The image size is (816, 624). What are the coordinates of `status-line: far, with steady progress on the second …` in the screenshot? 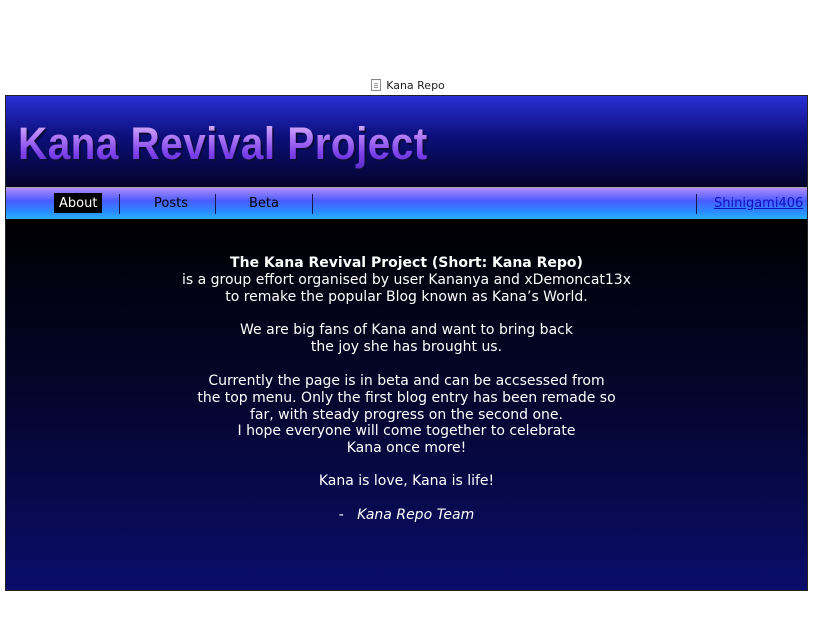 It's located at (406, 414).